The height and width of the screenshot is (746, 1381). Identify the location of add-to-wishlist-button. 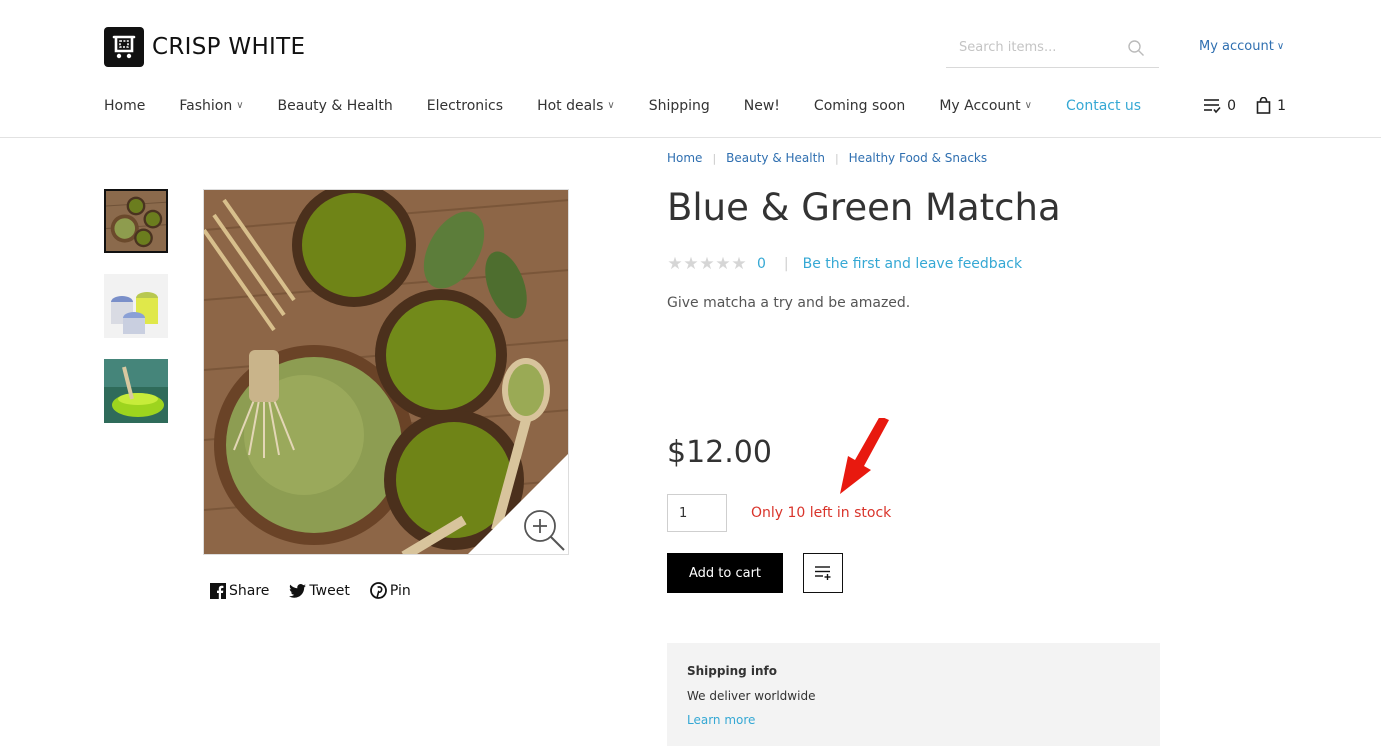
(823, 573).